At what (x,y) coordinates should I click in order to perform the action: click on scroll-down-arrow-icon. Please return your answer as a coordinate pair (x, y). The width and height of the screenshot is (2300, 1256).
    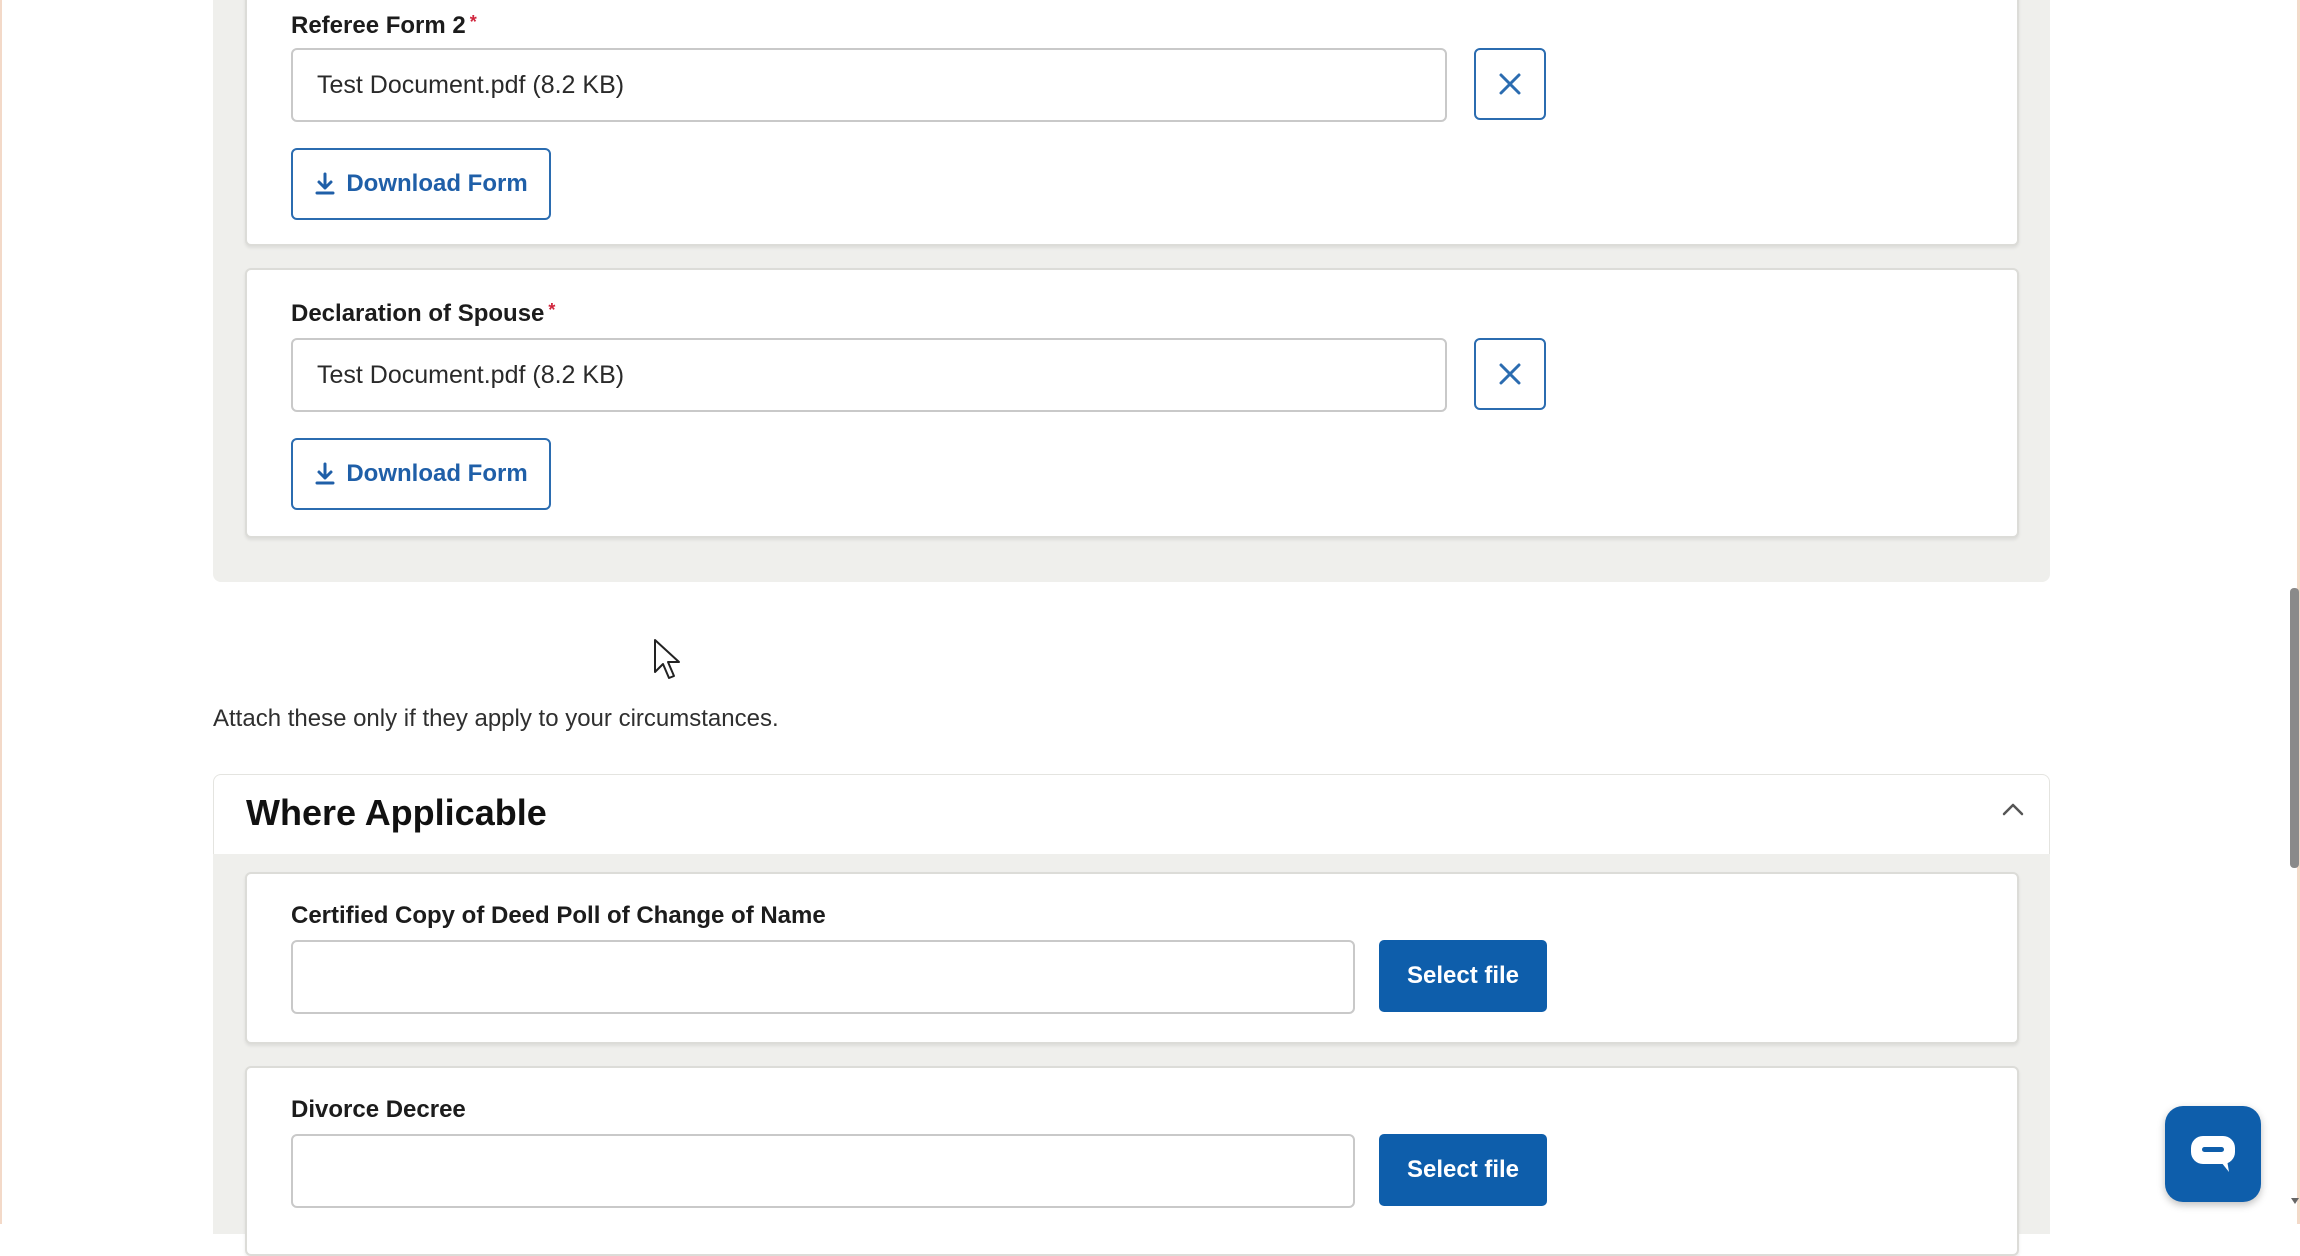
    Looking at the image, I should click on (2295, 1201).